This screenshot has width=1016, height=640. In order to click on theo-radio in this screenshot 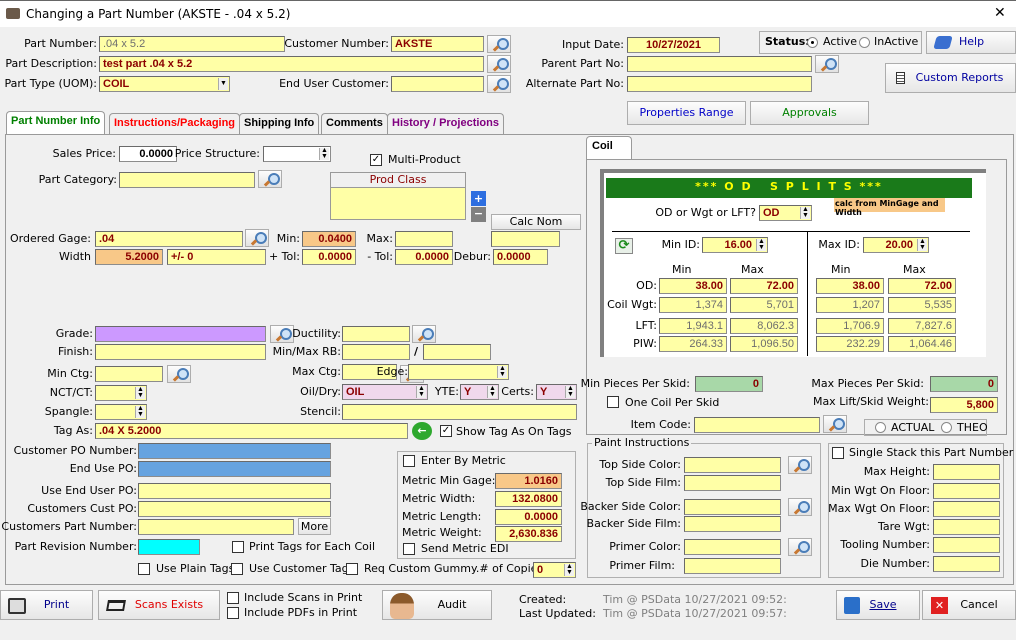, I will do `click(946, 427)`.